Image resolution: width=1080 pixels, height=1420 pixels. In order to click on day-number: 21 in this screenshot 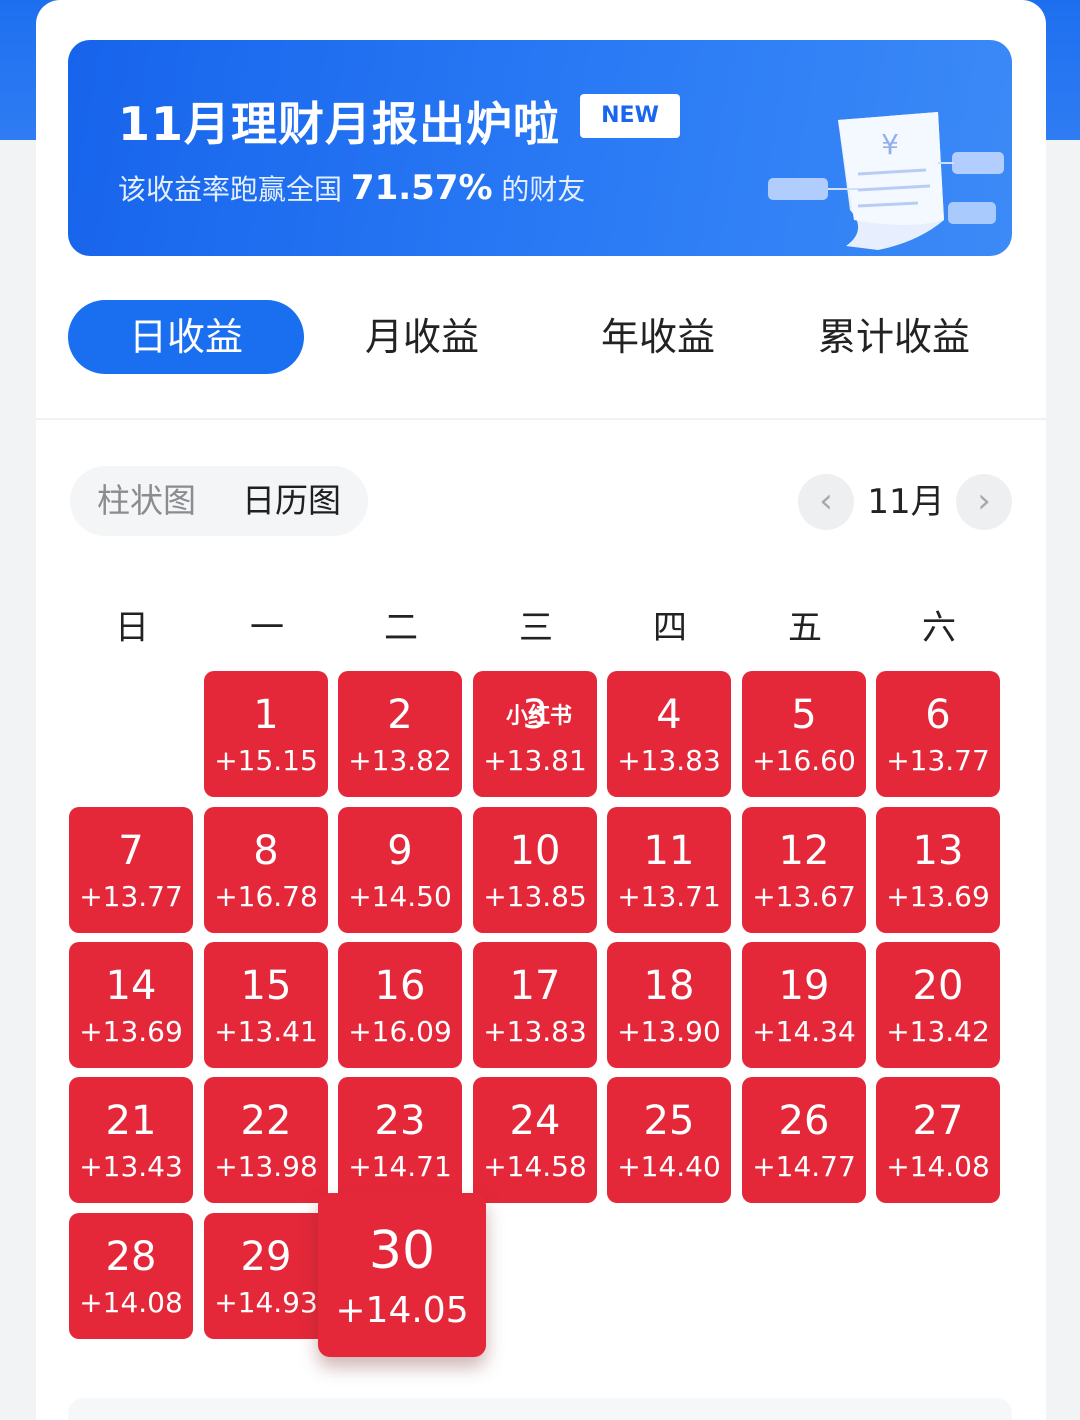, I will do `click(131, 1121)`.